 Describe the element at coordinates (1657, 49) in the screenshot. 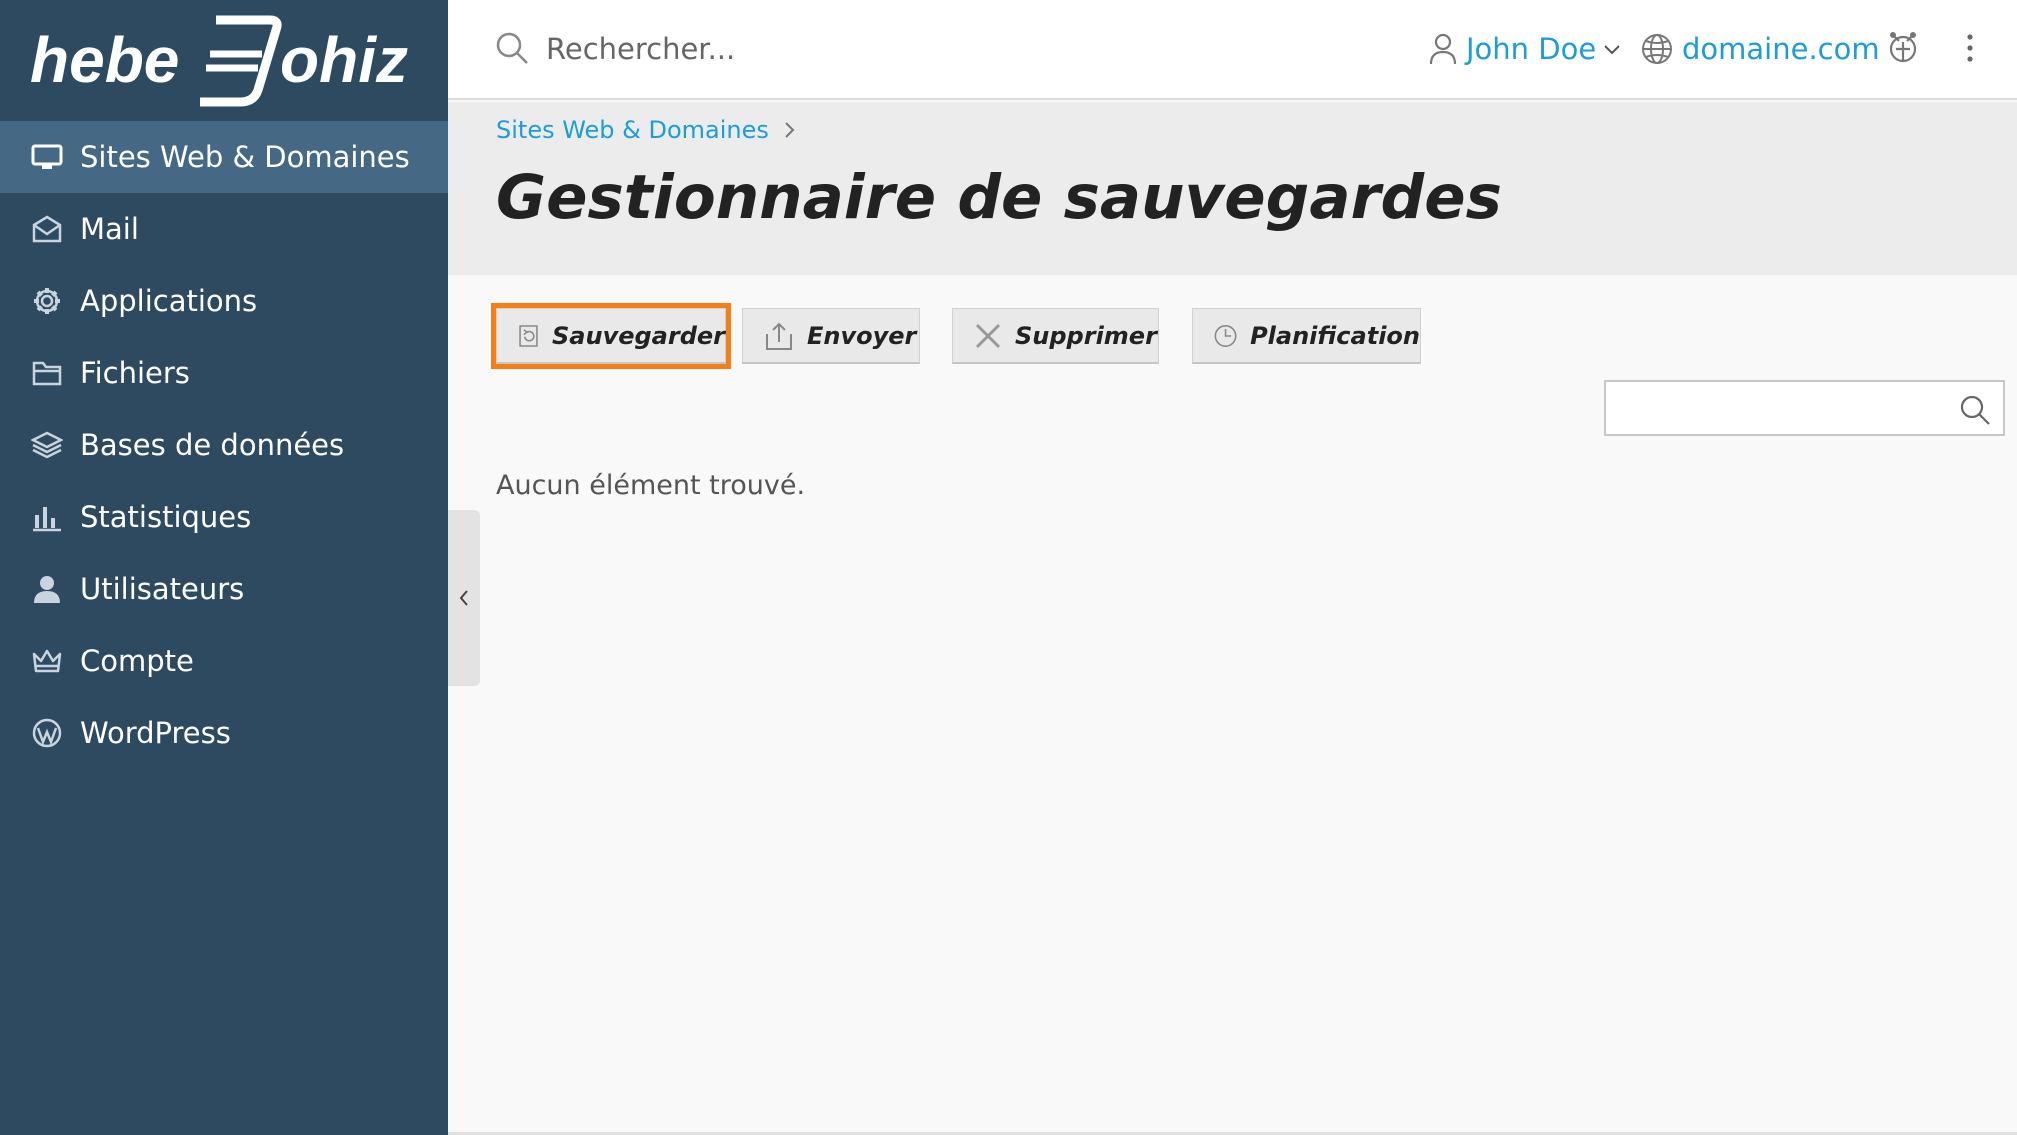

I see `globe-icon` at that location.